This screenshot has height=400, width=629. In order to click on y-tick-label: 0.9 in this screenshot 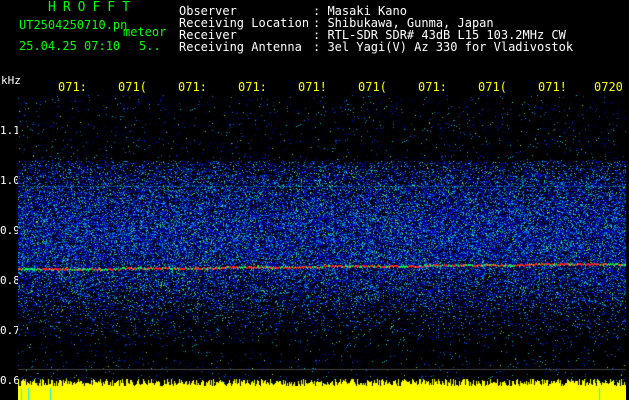, I will do `click(10, 230)`.